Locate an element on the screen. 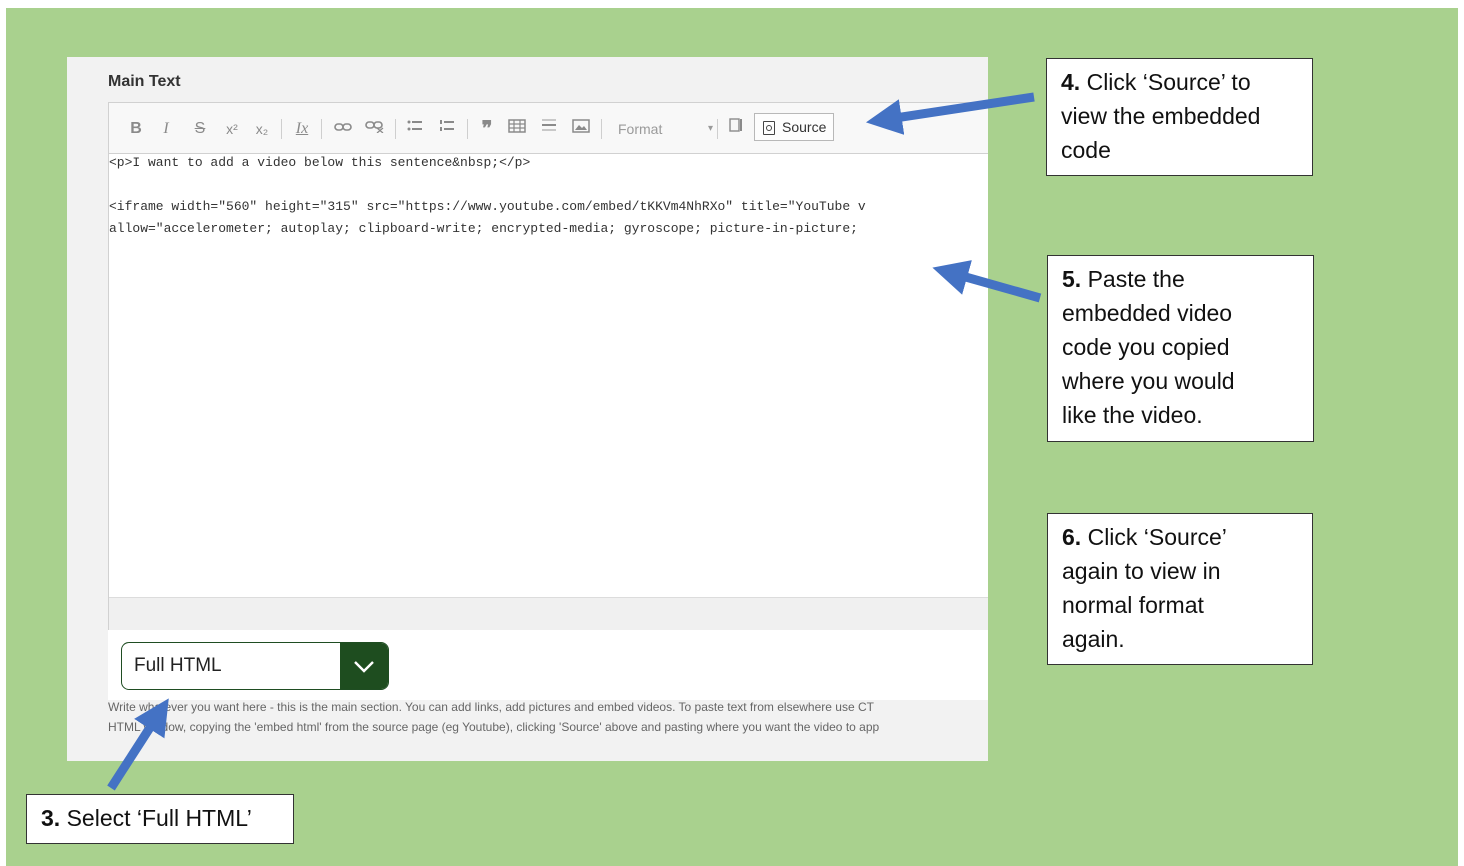 This screenshot has height=866, width=1464. arrow-to-source is located at coordinates (950, 113).